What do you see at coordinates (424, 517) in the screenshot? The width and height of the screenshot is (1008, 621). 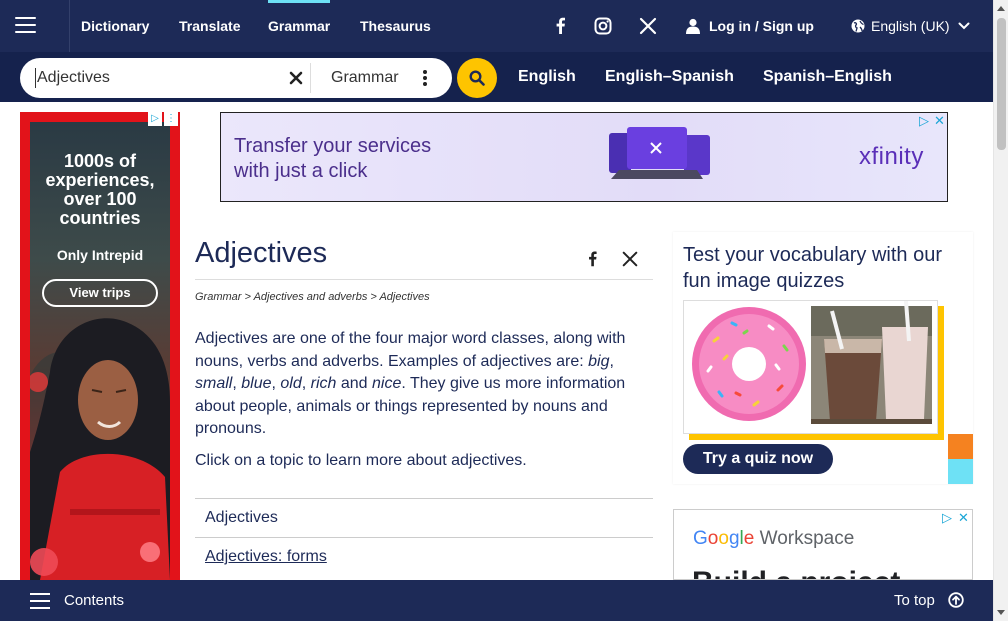 I see `topic-item: Adjectives` at bounding box center [424, 517].